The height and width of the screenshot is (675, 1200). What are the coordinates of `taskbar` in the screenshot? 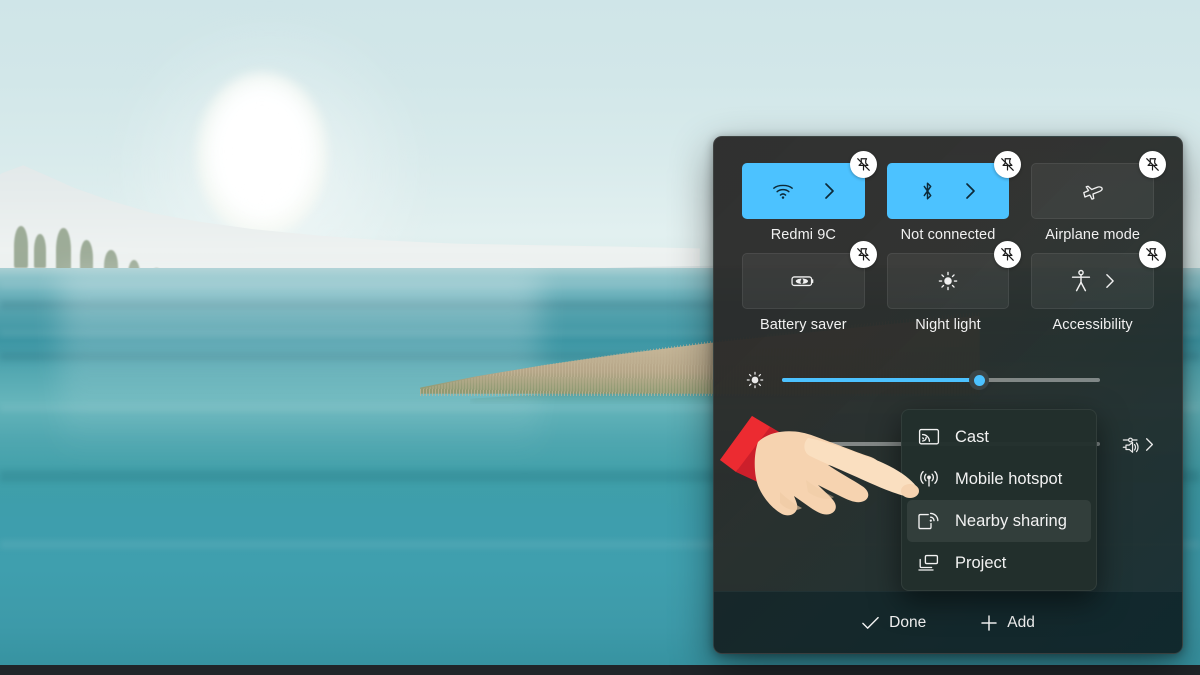 It's located at (600, 670).